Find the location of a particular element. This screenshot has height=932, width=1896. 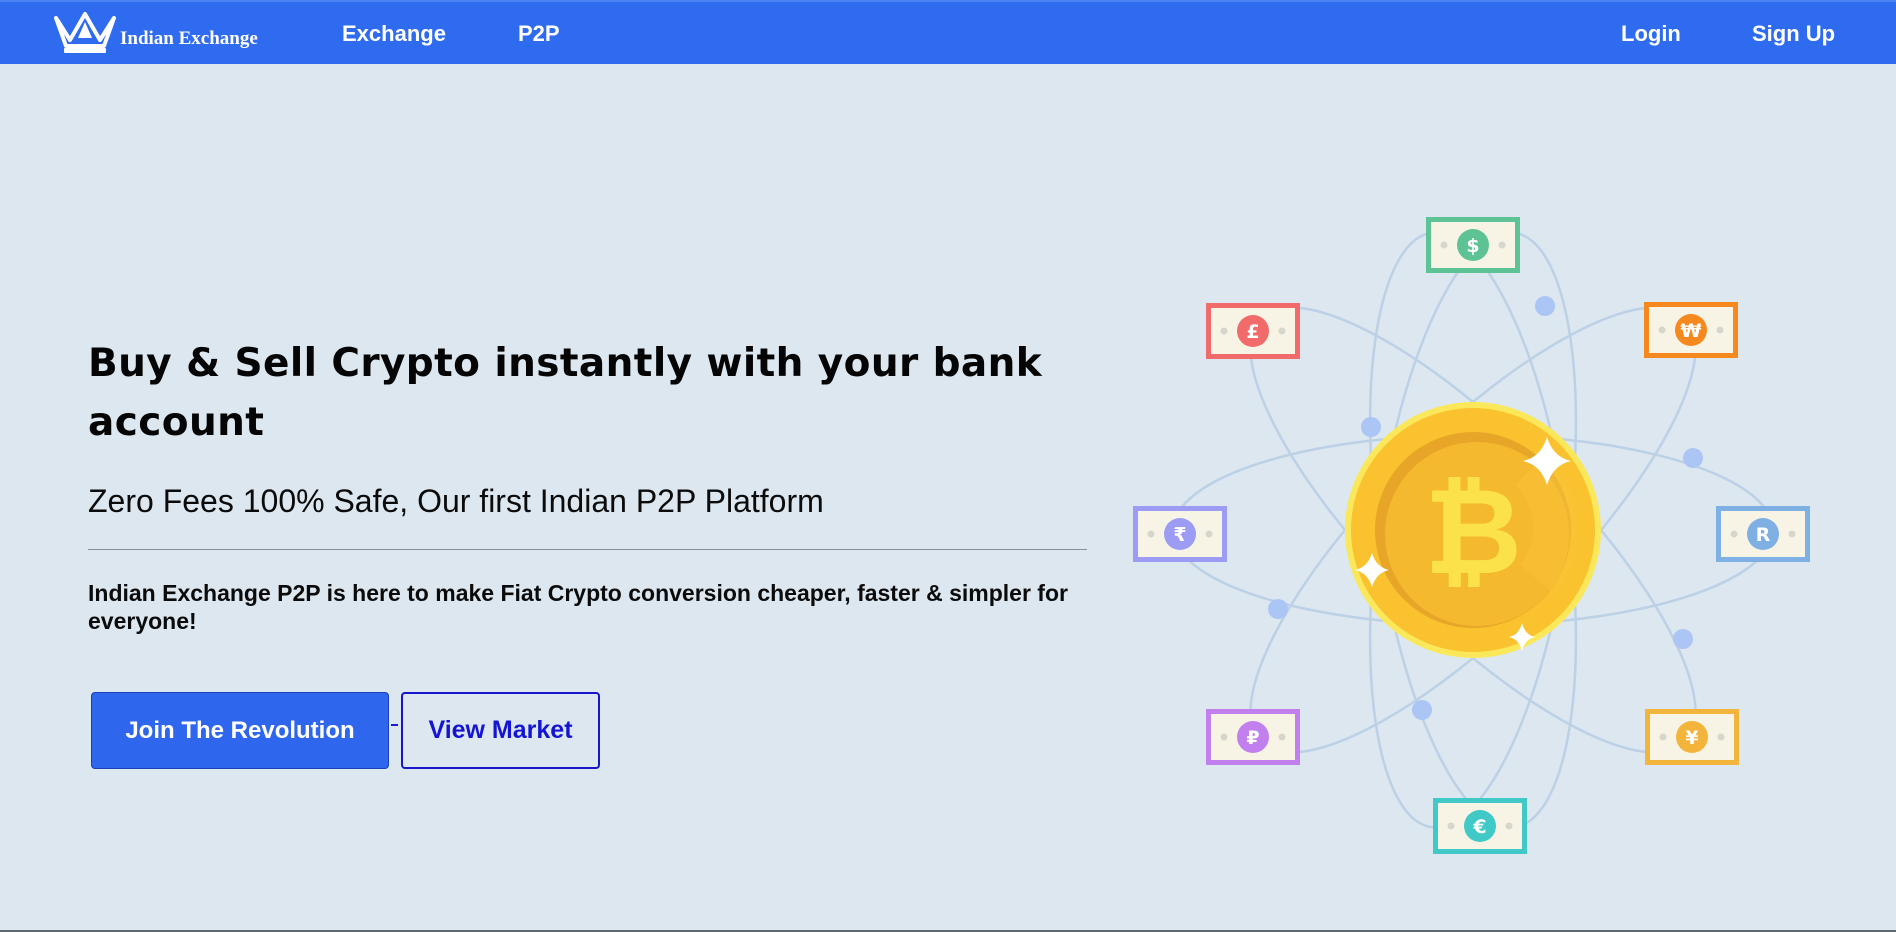

currency-symbol: ¥ is located at coordinates (1691, 738).